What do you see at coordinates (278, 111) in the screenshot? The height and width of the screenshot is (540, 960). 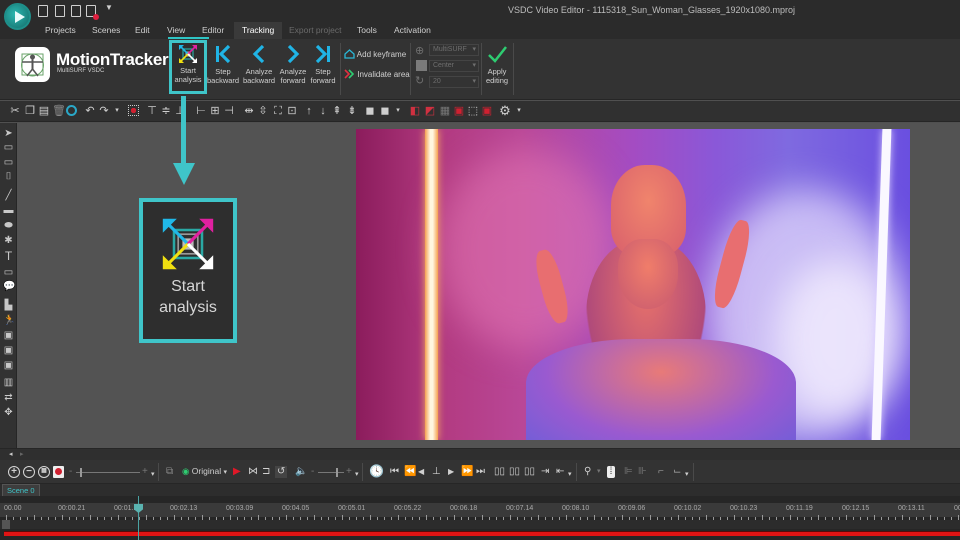 I see `fit-size-icon: ⛶` at bounding box center [278, 111].